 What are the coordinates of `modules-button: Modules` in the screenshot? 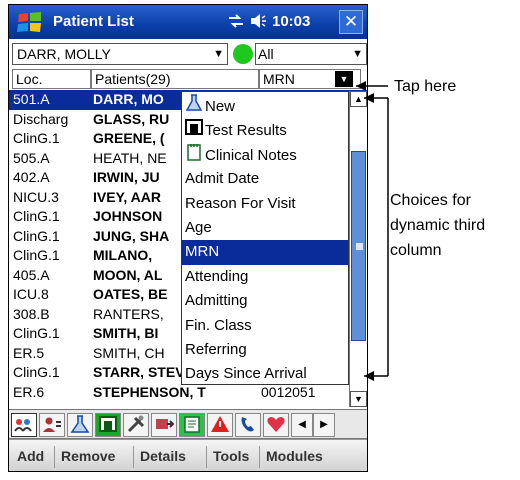 It's located at (294, 456).